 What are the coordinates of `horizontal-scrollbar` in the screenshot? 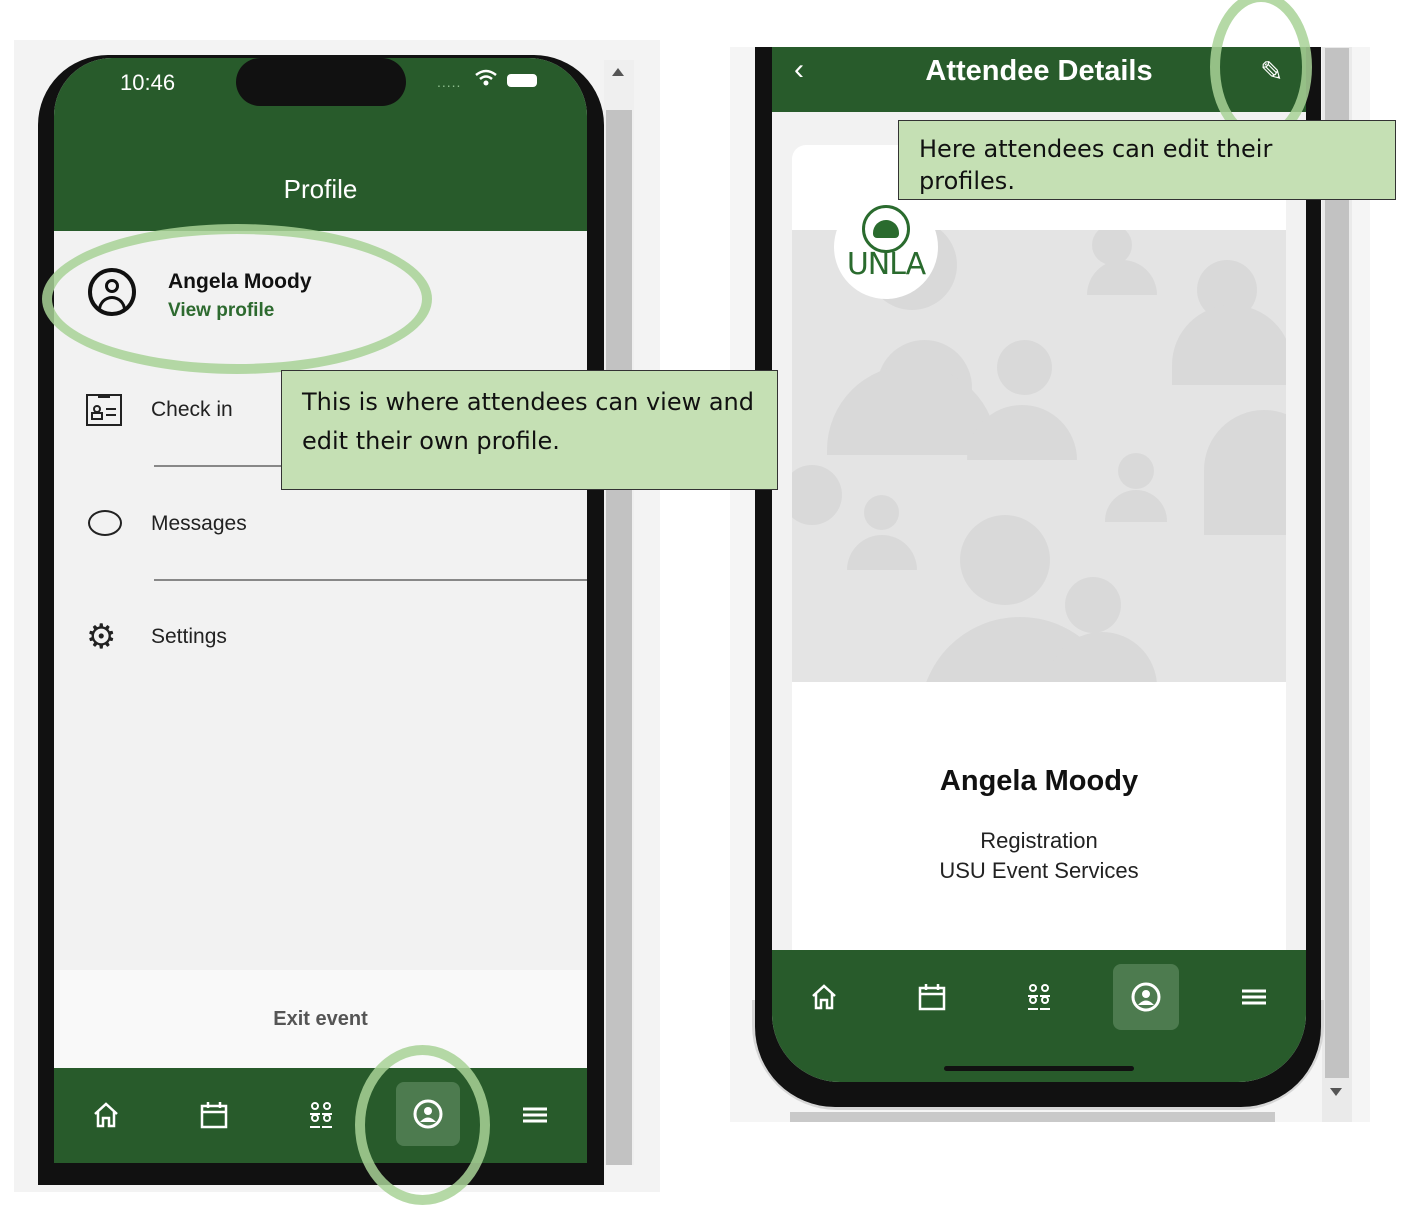 It's located at (1032, 1117).